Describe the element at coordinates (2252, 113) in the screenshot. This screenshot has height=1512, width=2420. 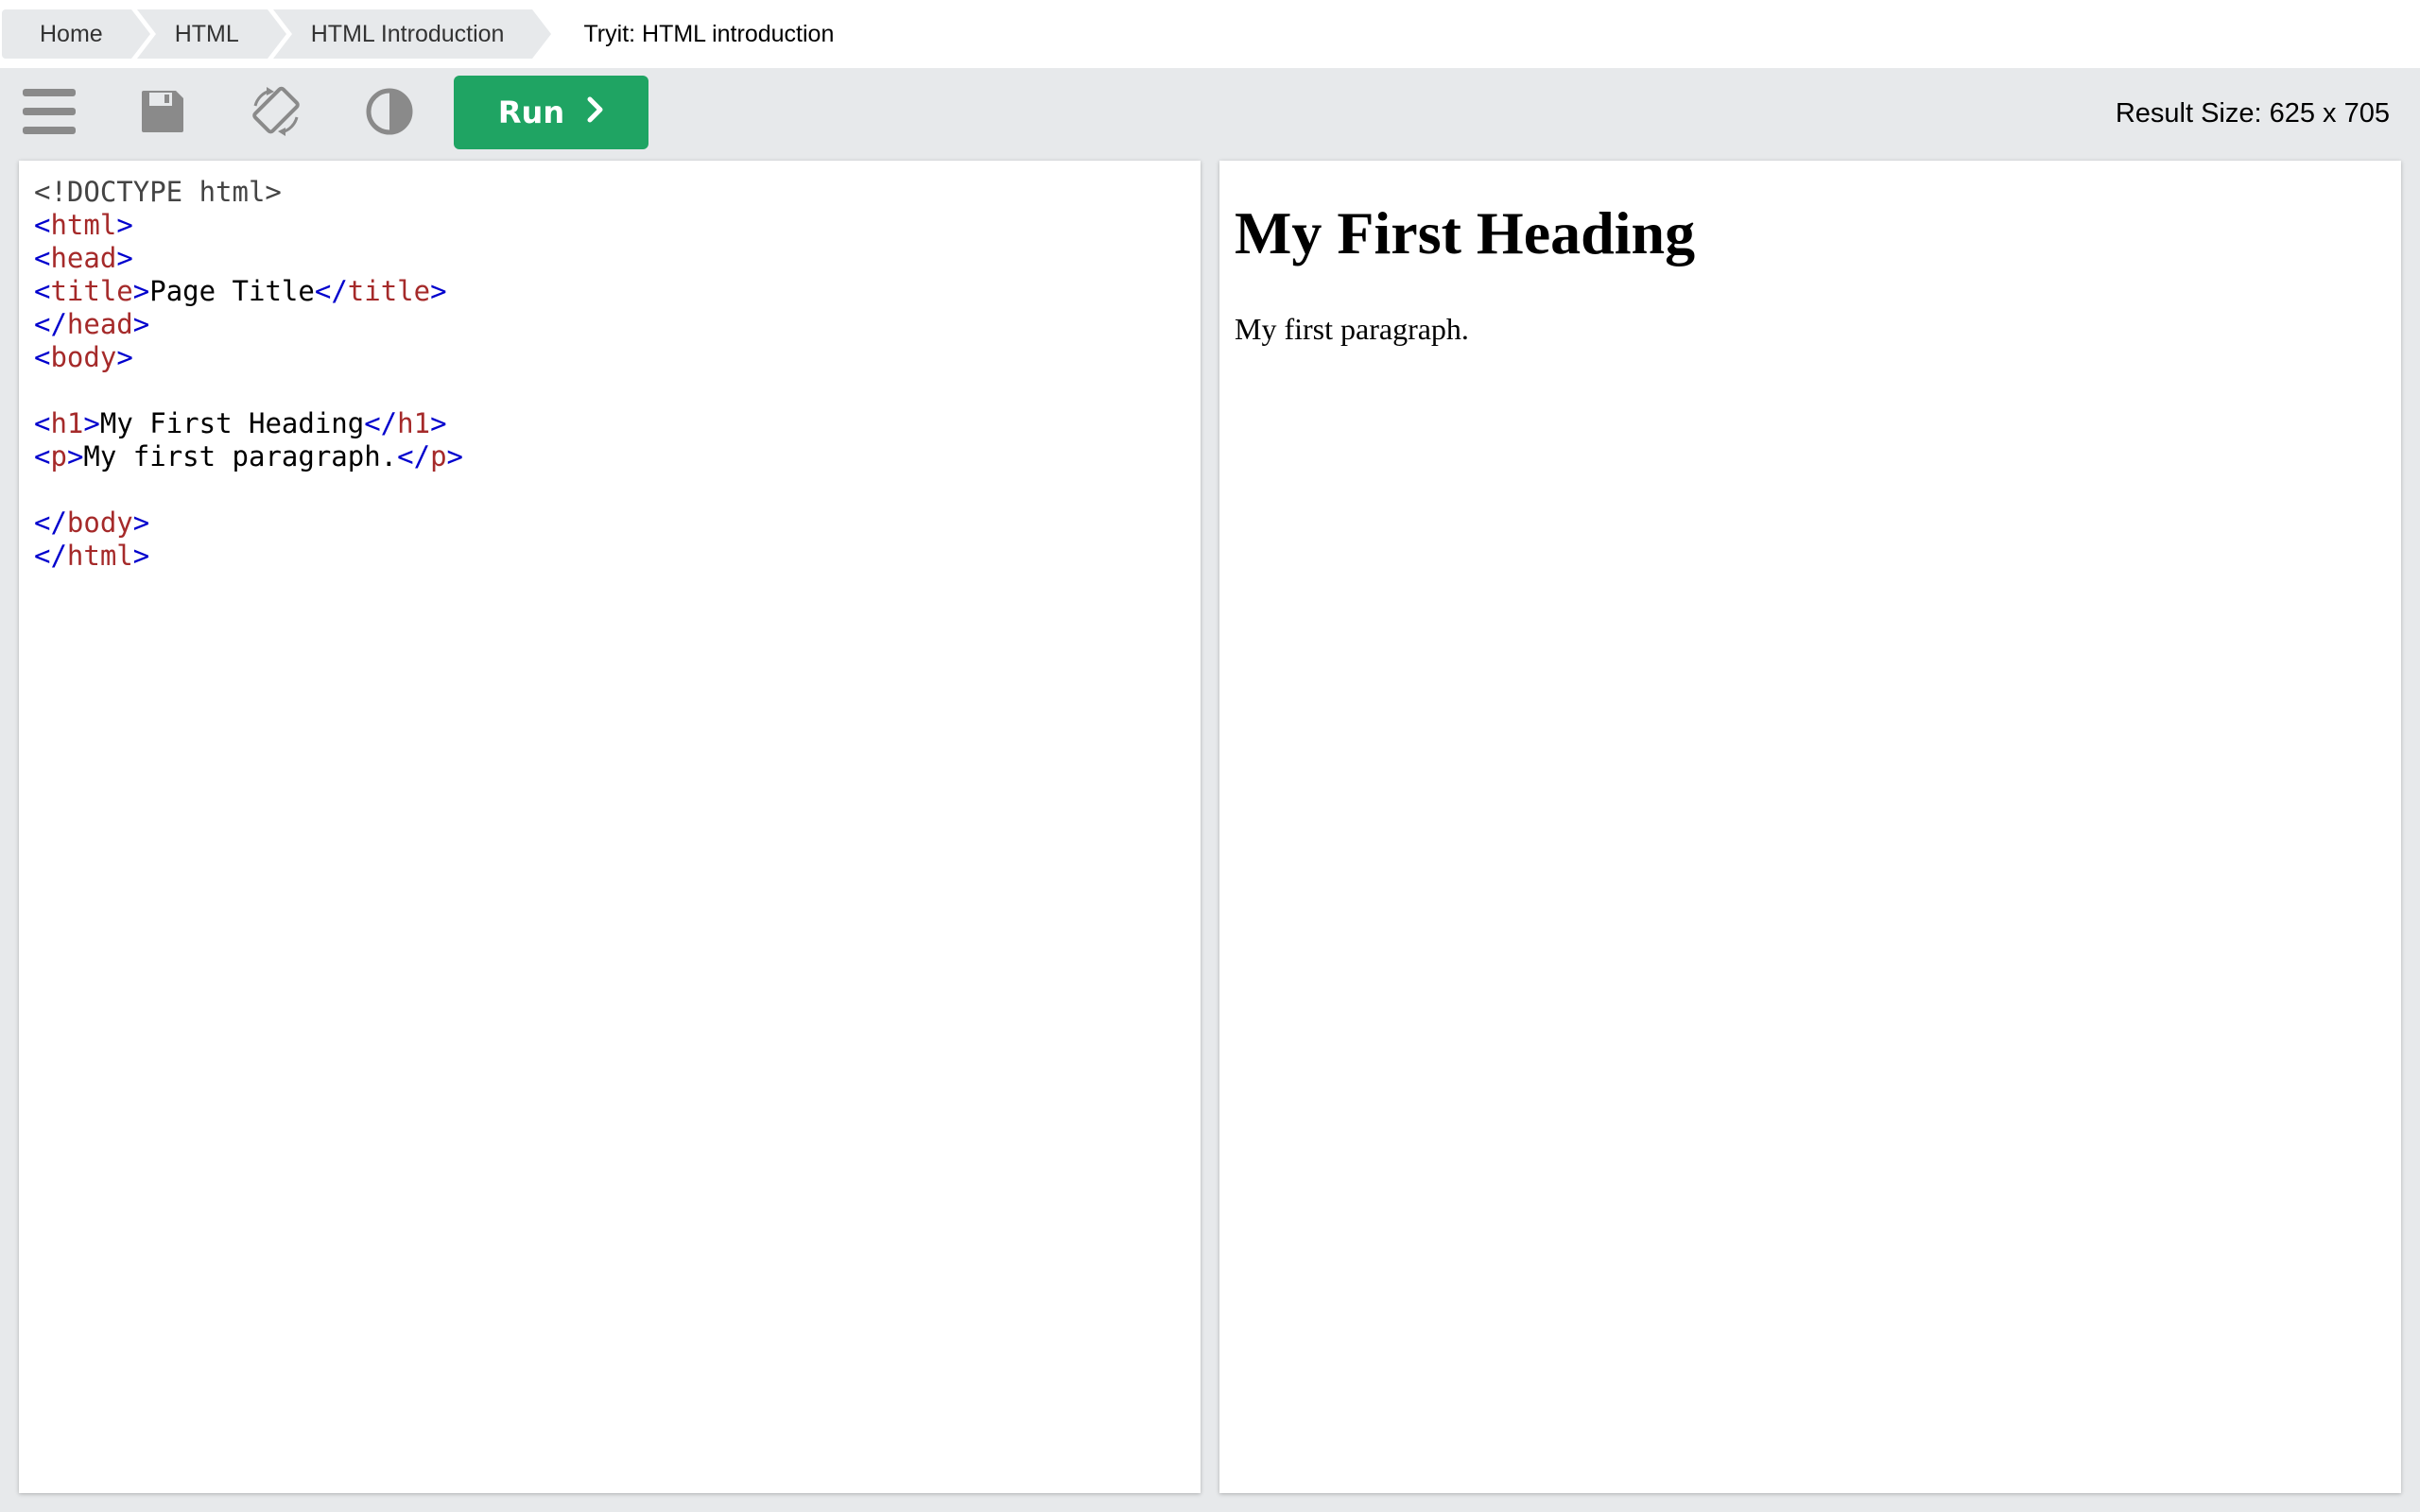
I see `result-size: Result Size: 625 x 705` at that location.